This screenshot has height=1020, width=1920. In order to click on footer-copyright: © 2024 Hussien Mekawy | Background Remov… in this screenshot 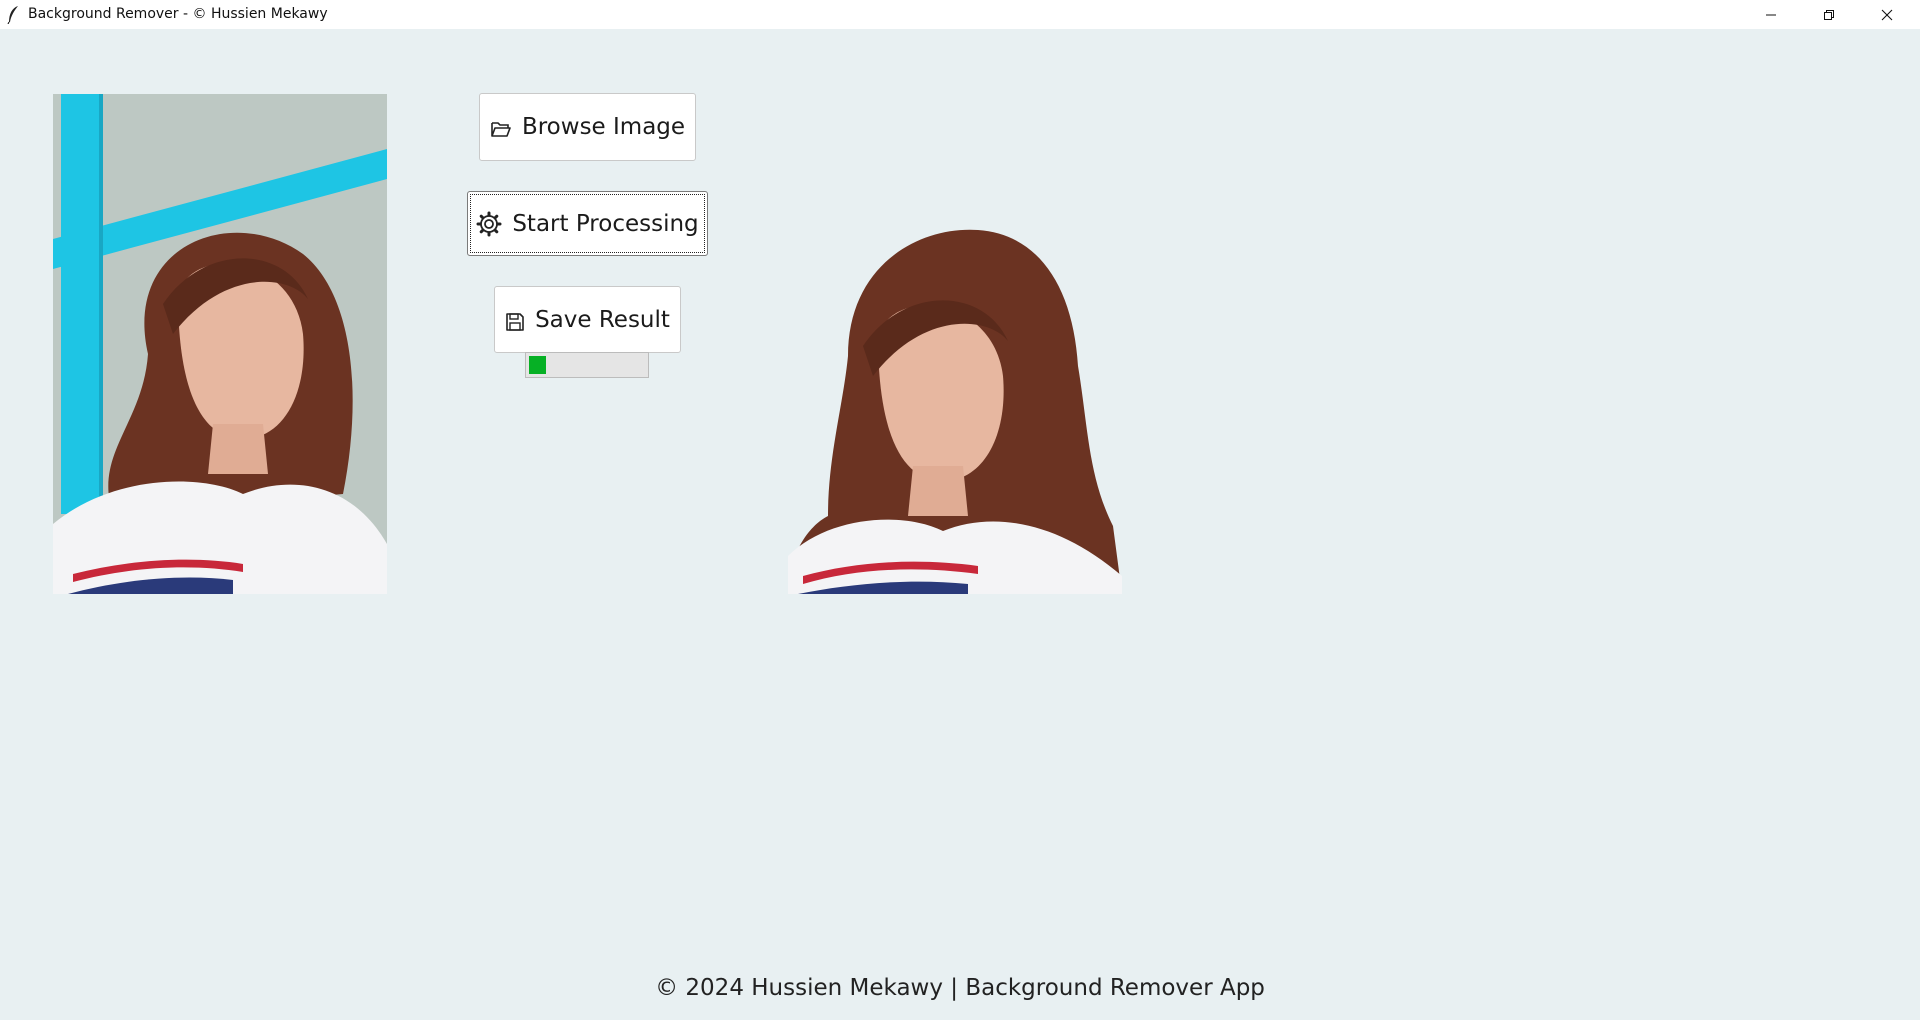, I will do `click(960, 988)`.